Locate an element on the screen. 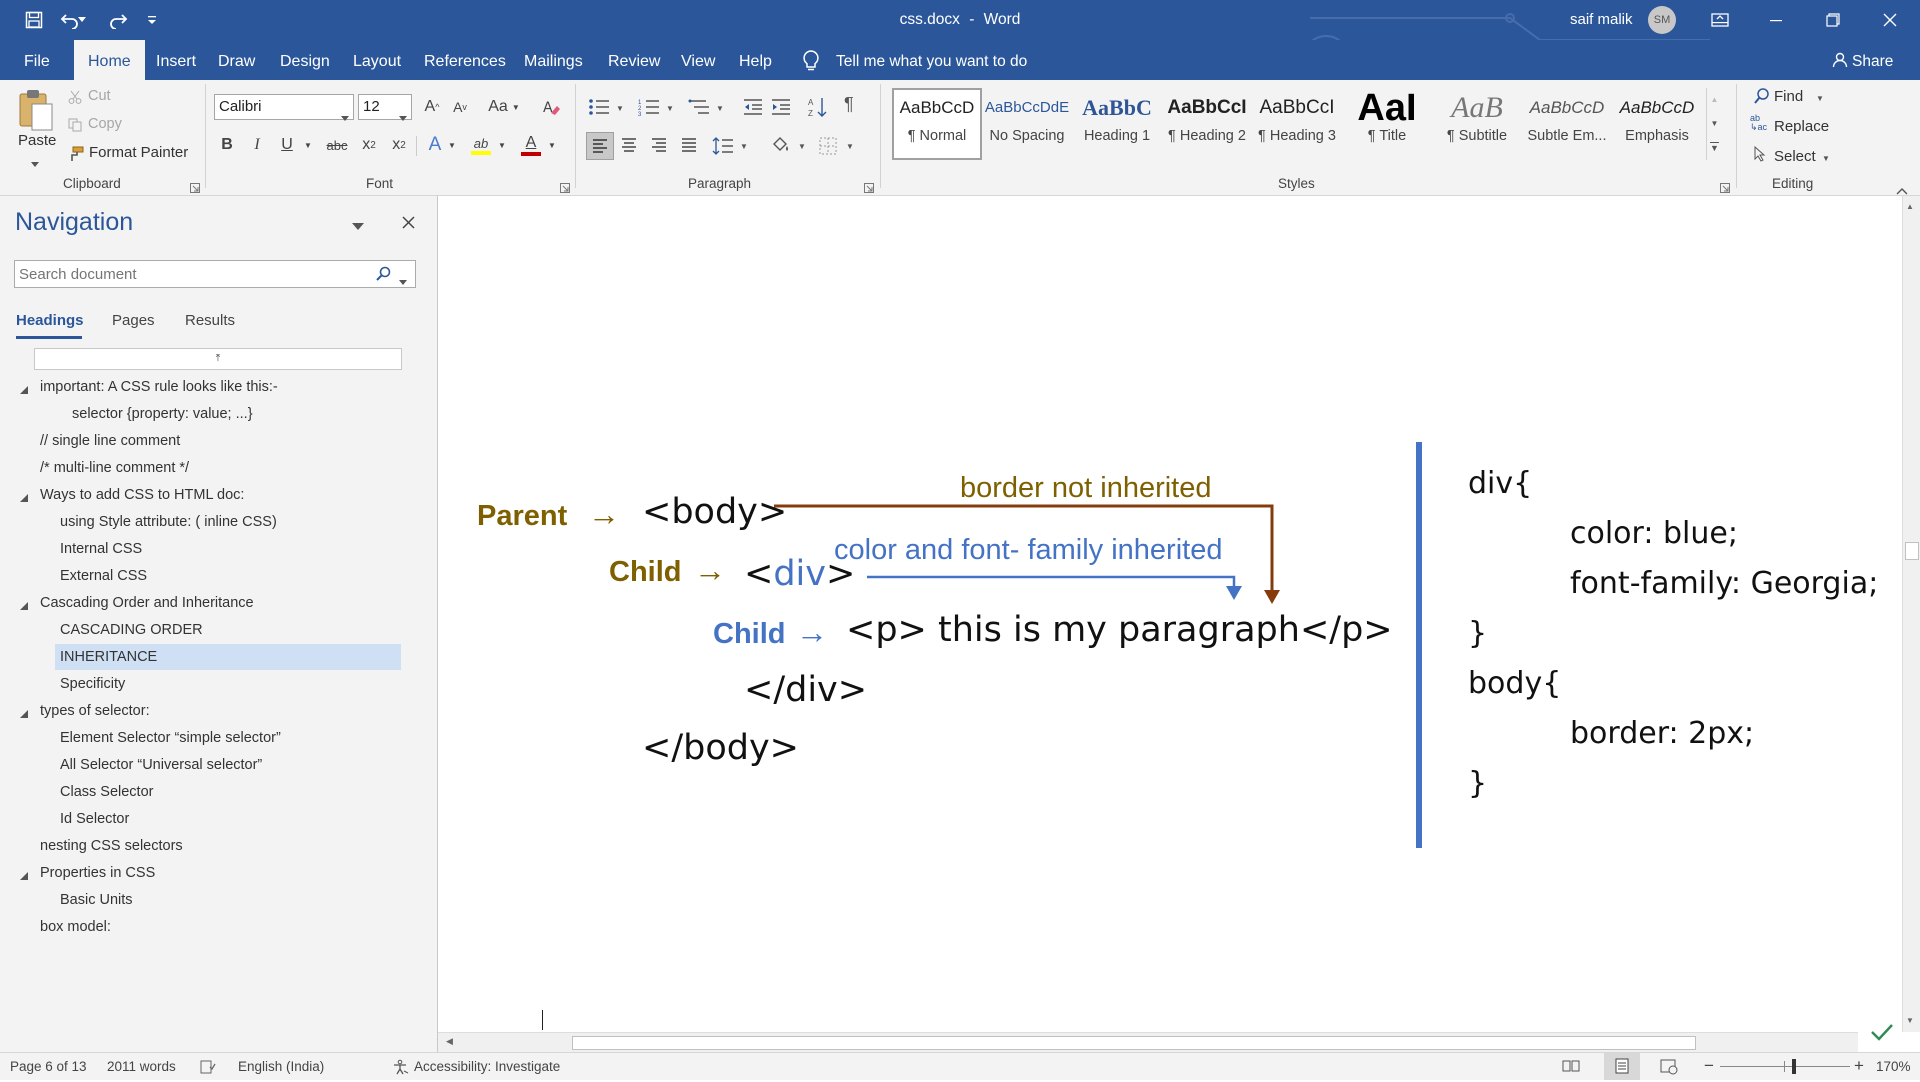  copy-button: Copy is located at coordinates (105, 124).